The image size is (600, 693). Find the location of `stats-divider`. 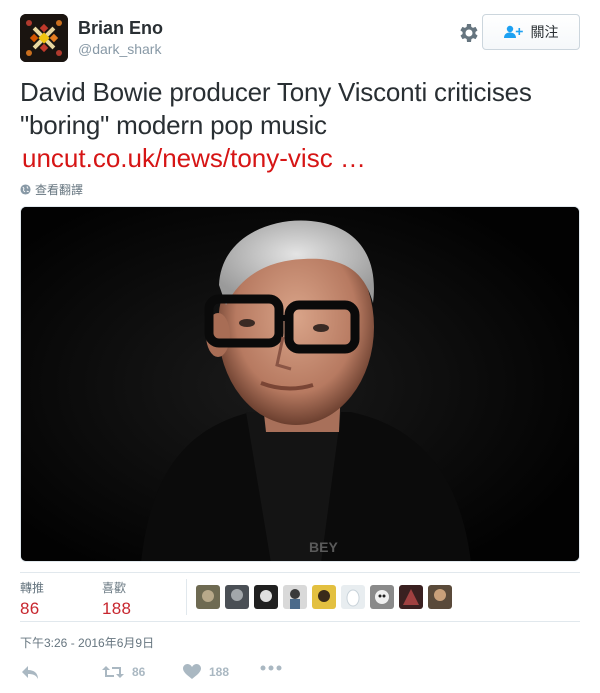

stats-divider is located at coordinates (186, 597).